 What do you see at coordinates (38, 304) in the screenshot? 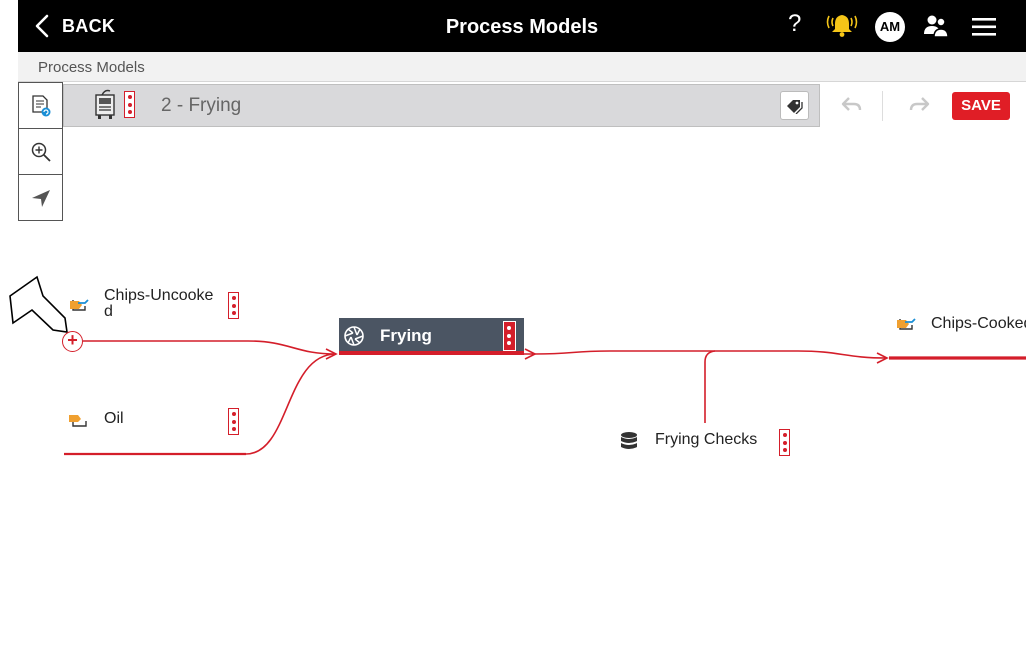
I see `pointer-cursor-icon` at bounding box center [38, 304].